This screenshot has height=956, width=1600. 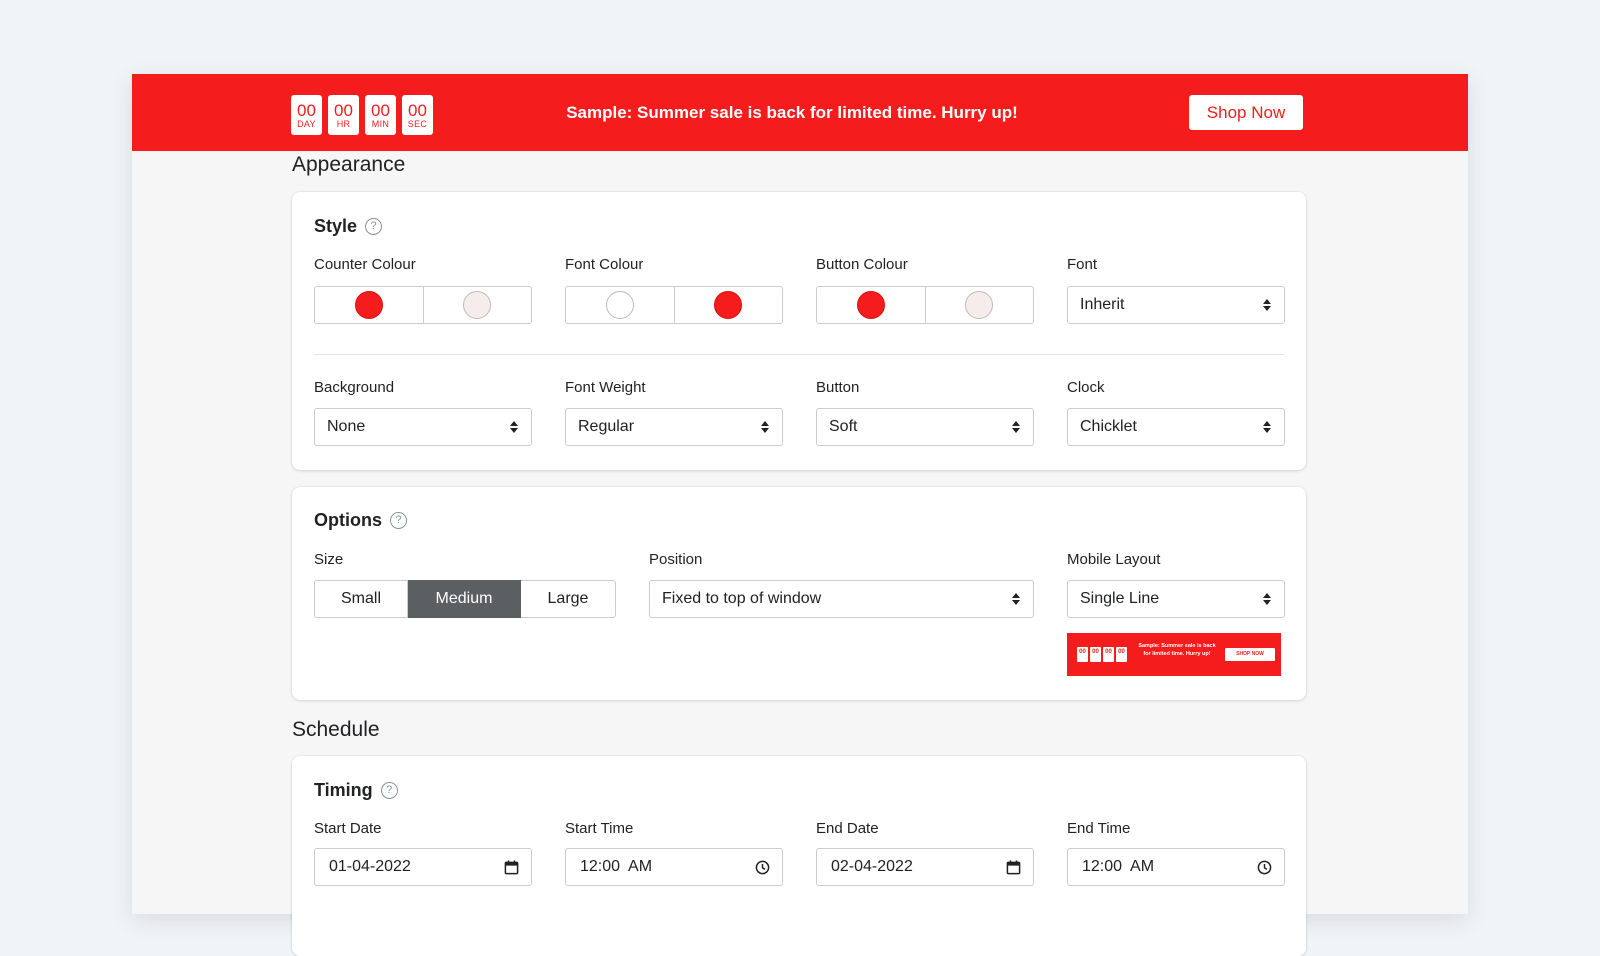 I want to click on counter-colour-label: Counter Colour, so click(x=365, y=264).